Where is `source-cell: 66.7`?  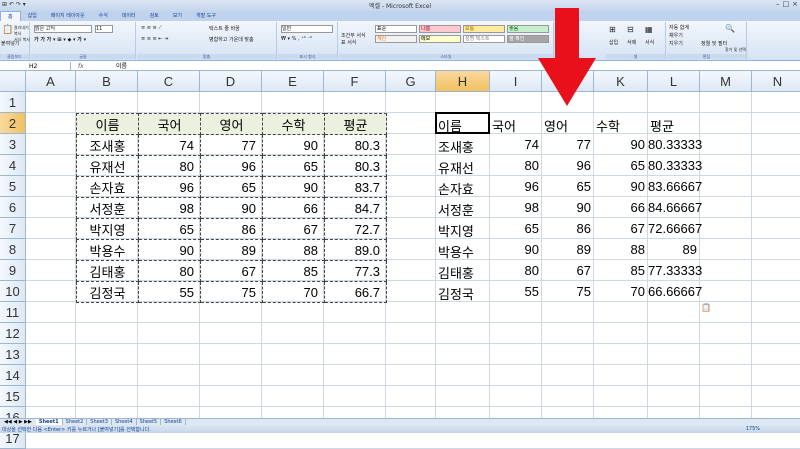
source-cell: 66.7 is located at coordinates (355, 292).